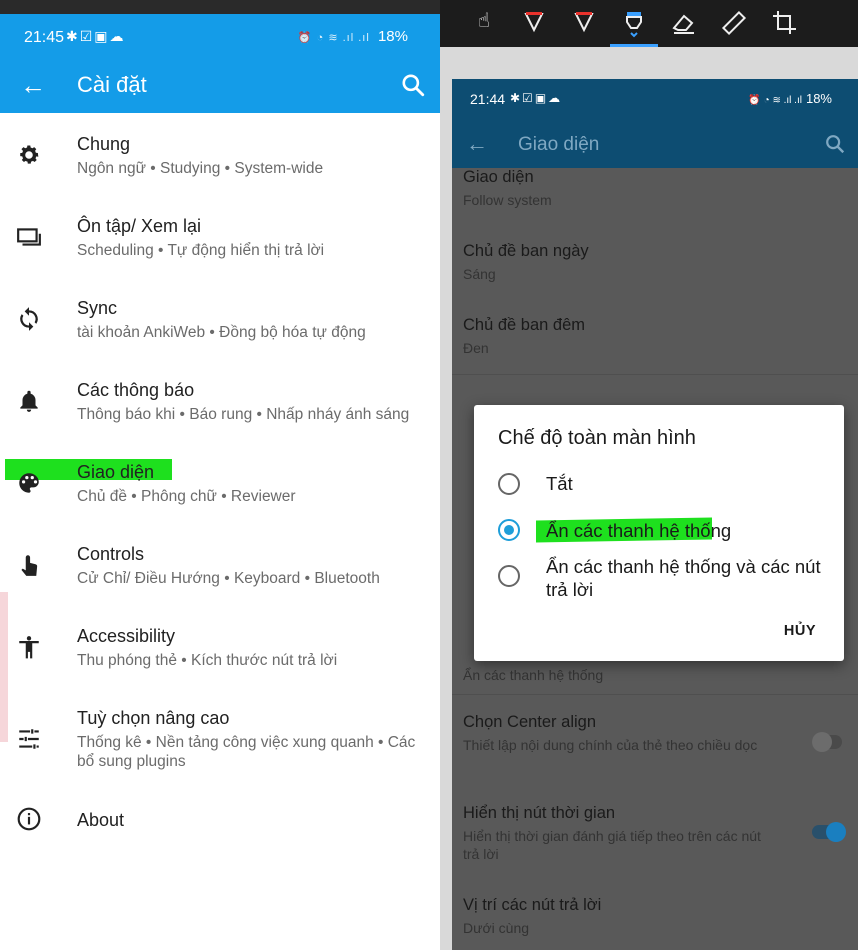 The image size is (858, 950). I want to click on show-timer-toggle, so click(829, 832).